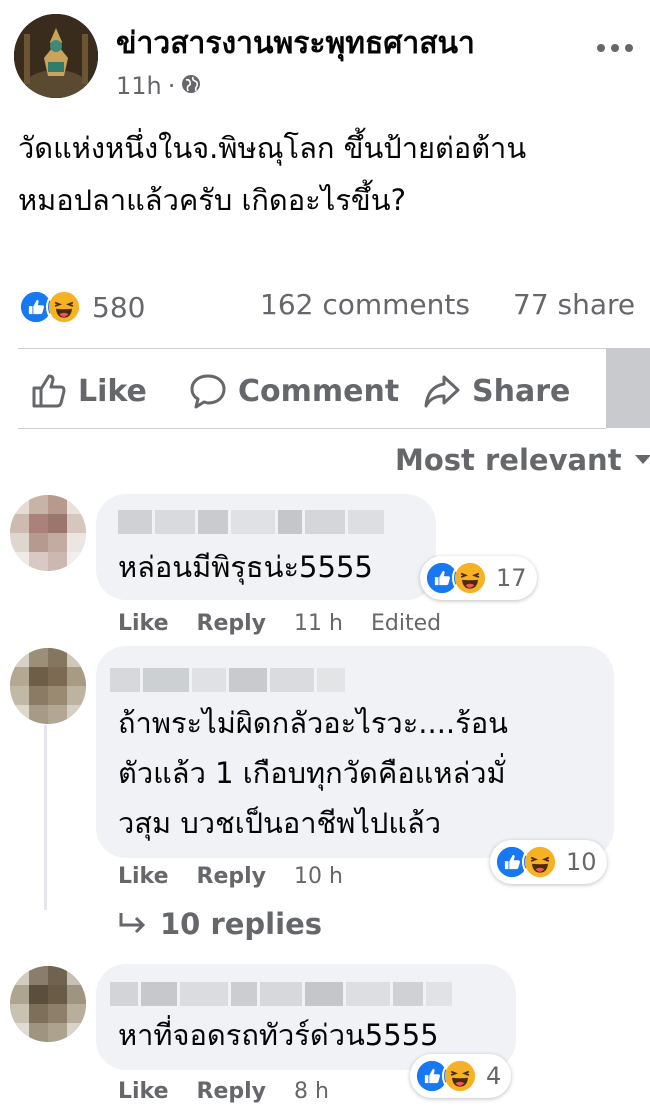 This screenshot has width=650, height=1110. What do you see at coordinates (212, 200) in the screenshot?
I see `post-text-line: หมอปลาแล้วครับ เกิดอะไรขึ้น?` at bounding box center [212, 200].